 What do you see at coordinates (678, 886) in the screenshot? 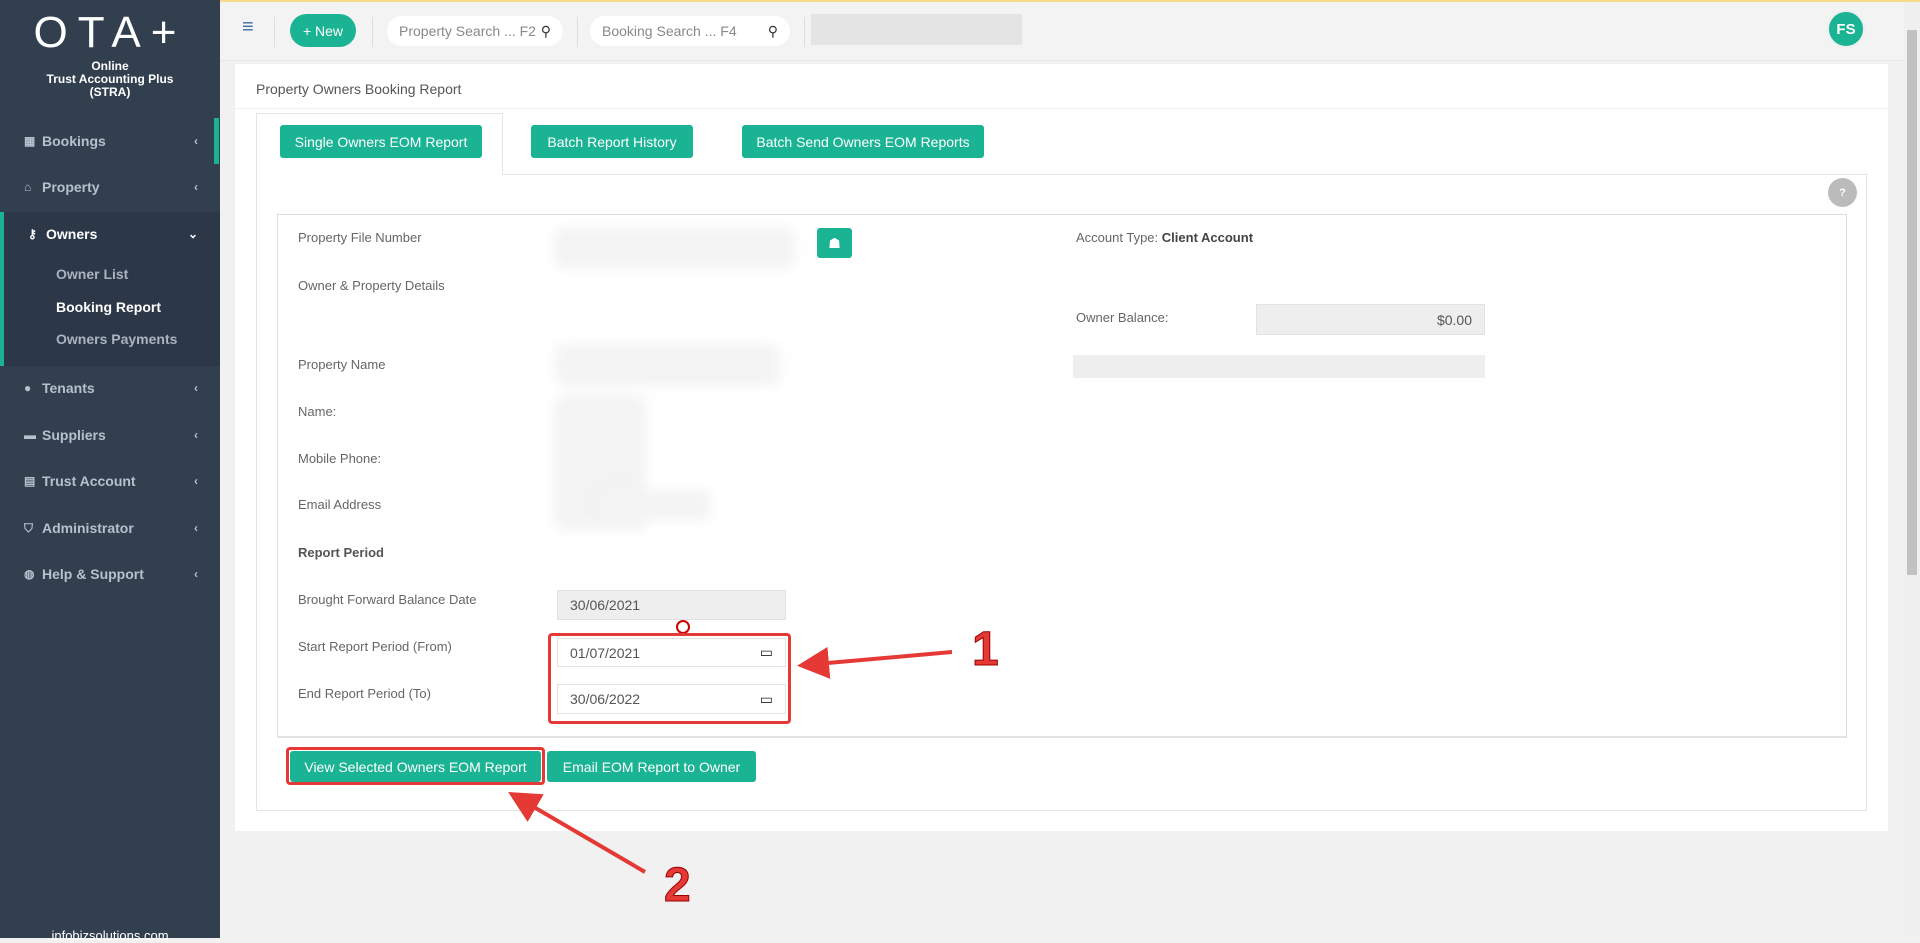
I see `annotation-label-2: 2` at bounding box center [678, 886].